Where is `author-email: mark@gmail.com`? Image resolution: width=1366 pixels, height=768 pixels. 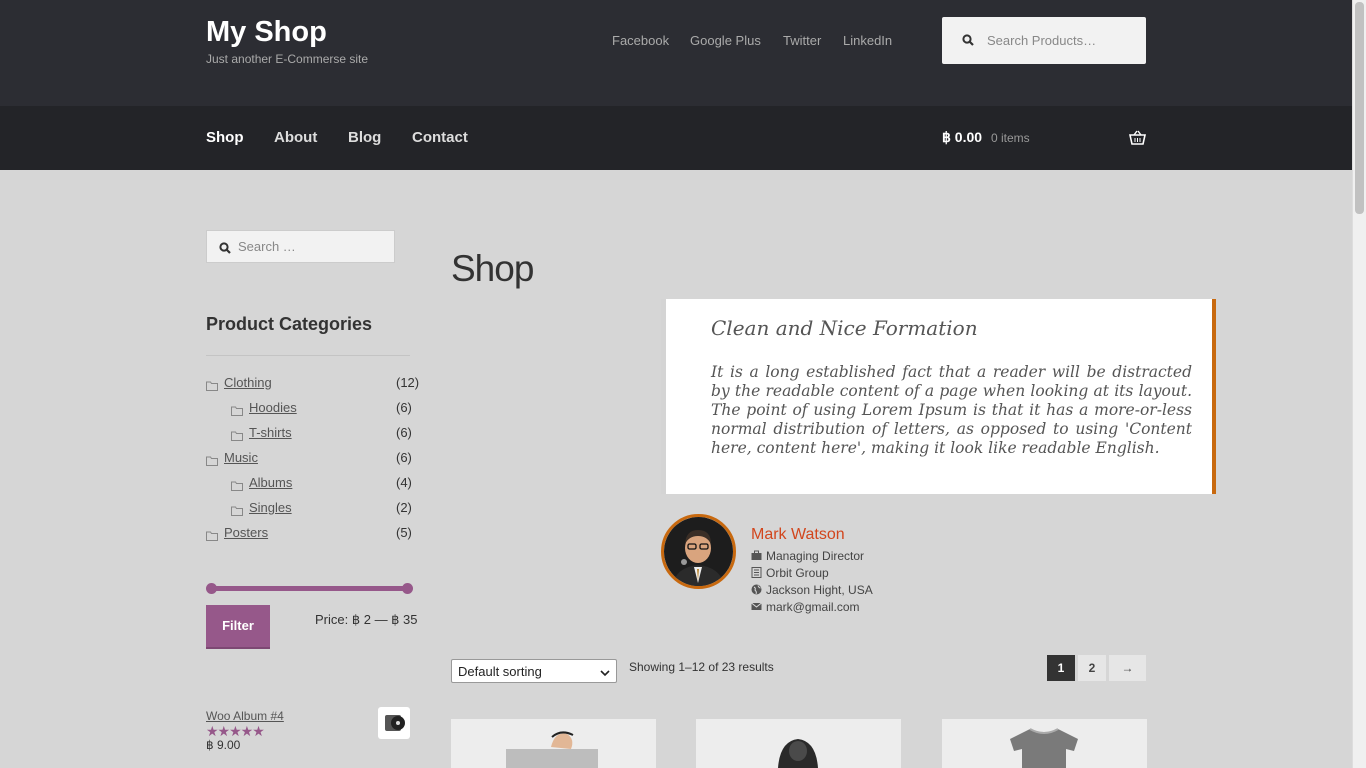 author-email: mark@gmail.com is located at coordinates (813, 607).